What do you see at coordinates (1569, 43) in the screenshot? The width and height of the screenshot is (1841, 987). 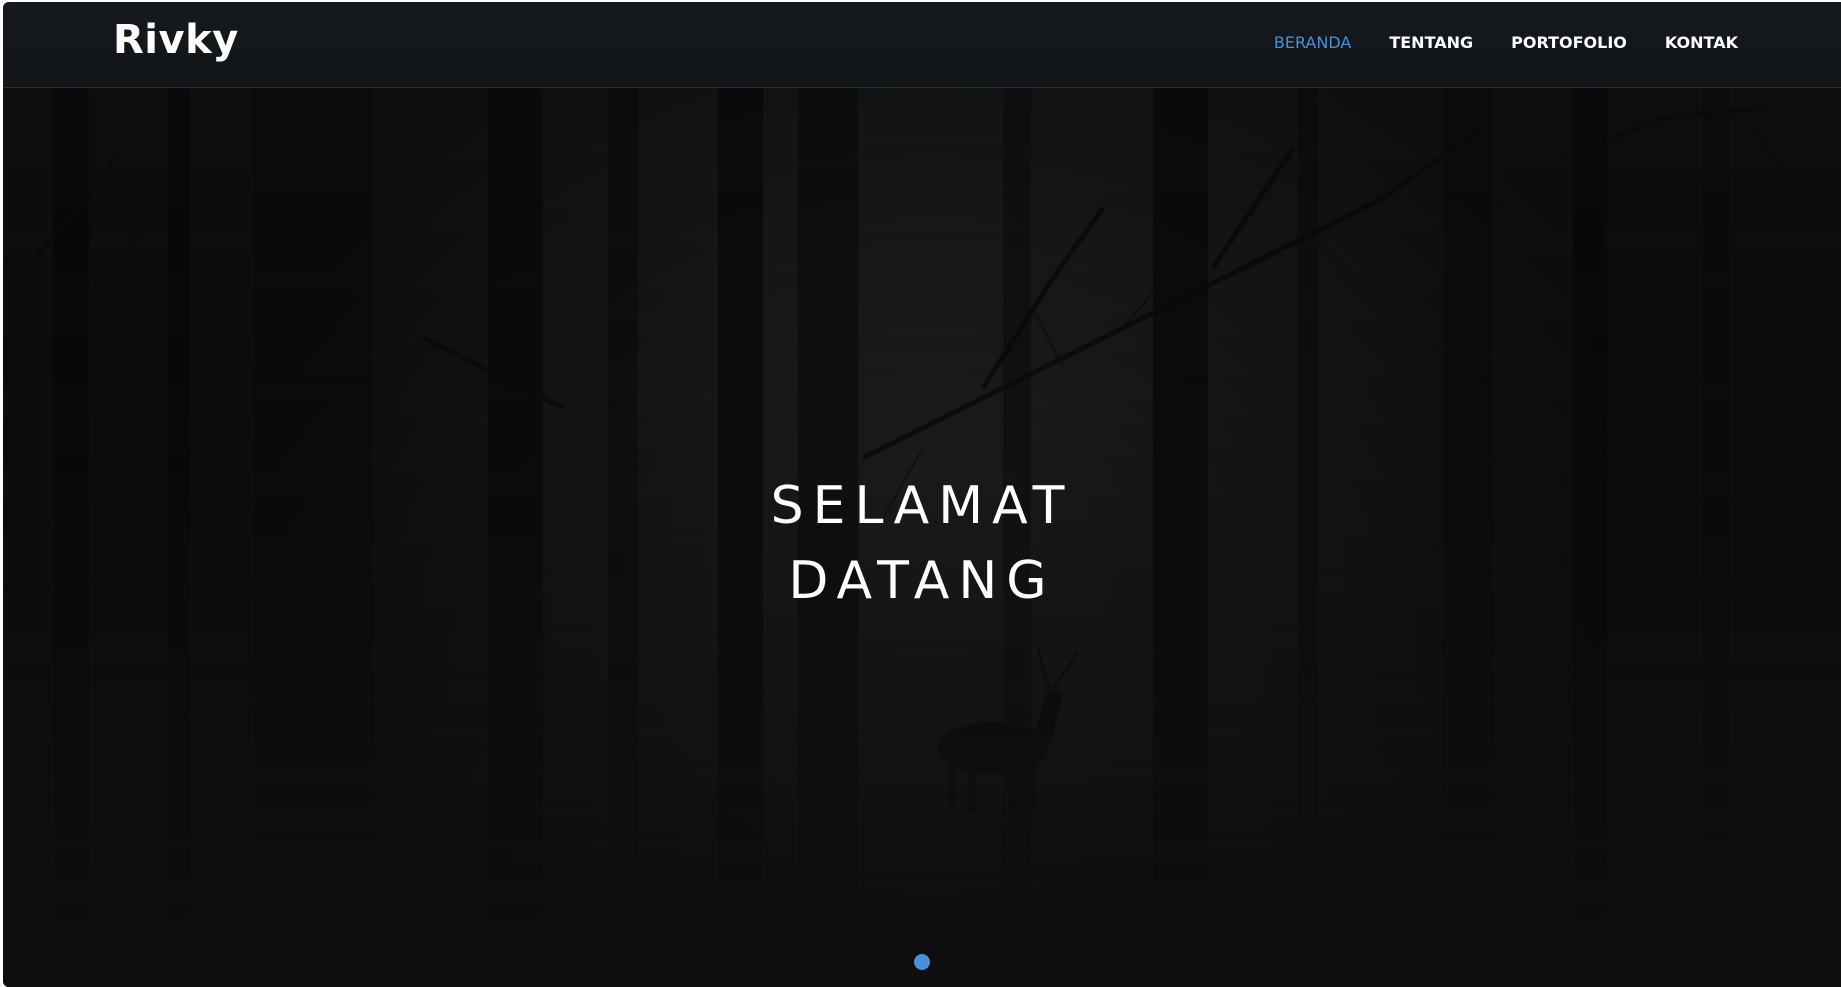 I see `nav-link-portofolio: PORTOFOLIO` at bounding box center [1569, 43].